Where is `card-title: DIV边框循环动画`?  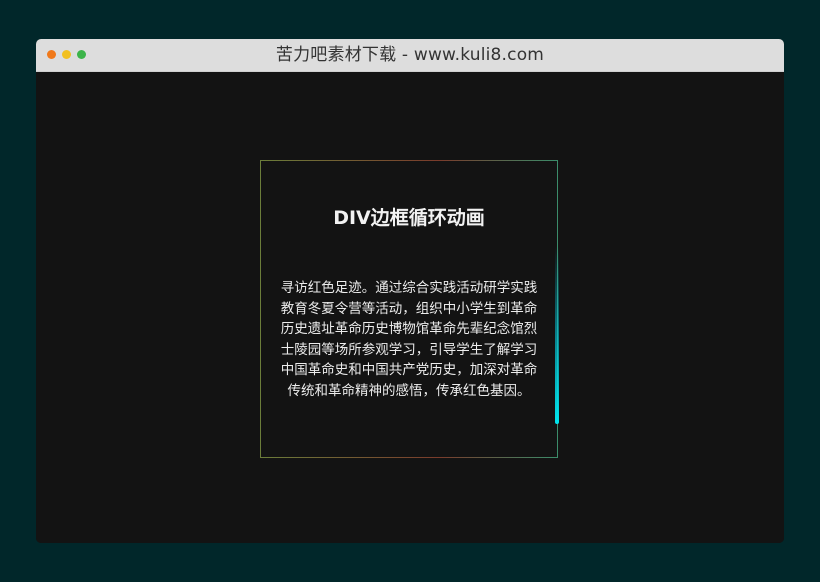 card-title: DIV边框循环动画 is located at coordinates (409, 218).